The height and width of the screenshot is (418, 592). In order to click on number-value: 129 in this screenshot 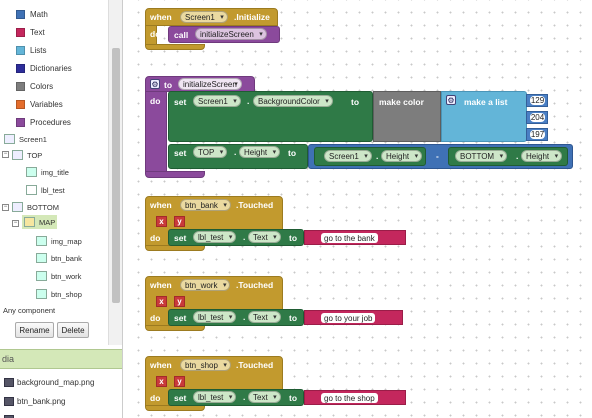, I will do `click(537, 100)`.